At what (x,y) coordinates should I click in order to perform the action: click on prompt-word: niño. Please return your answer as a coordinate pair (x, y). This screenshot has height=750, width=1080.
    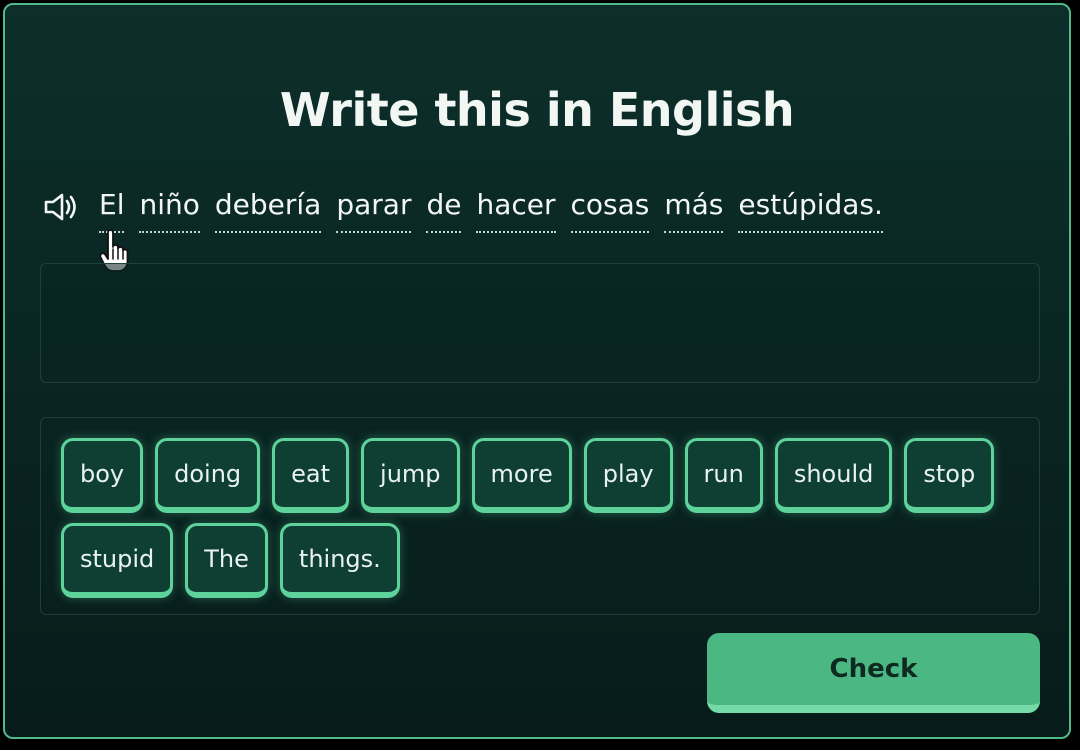
    Looking at the image, I should click on (169, 209).